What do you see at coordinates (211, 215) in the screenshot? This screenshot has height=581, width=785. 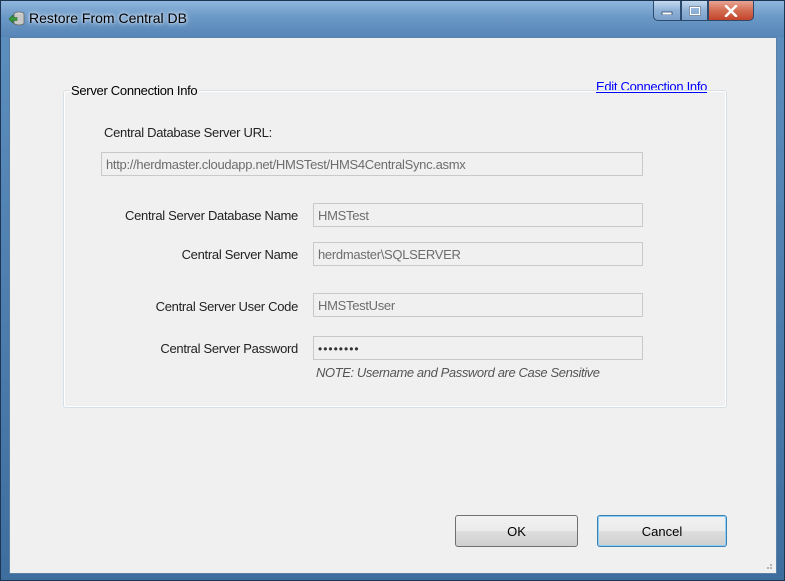 I see `database-name-label: Central Server Database Name` at bounding box center [211, 215].